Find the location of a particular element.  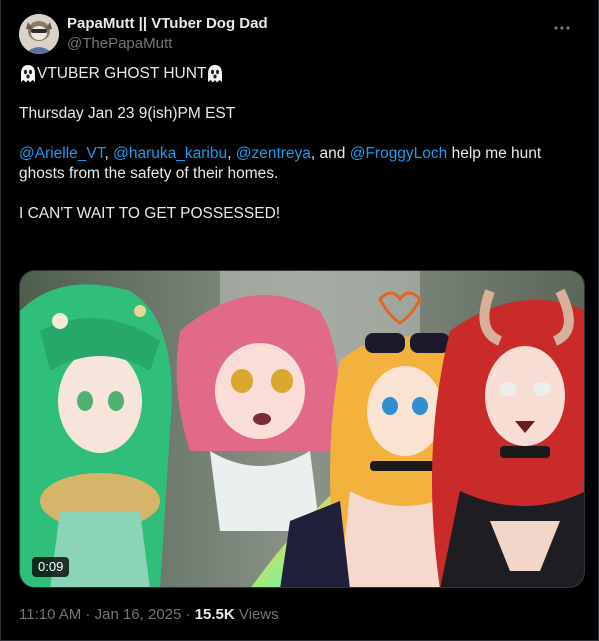

tweet-title-line: VTUBER GHOST HUNT is located at coordinates (302, 74).